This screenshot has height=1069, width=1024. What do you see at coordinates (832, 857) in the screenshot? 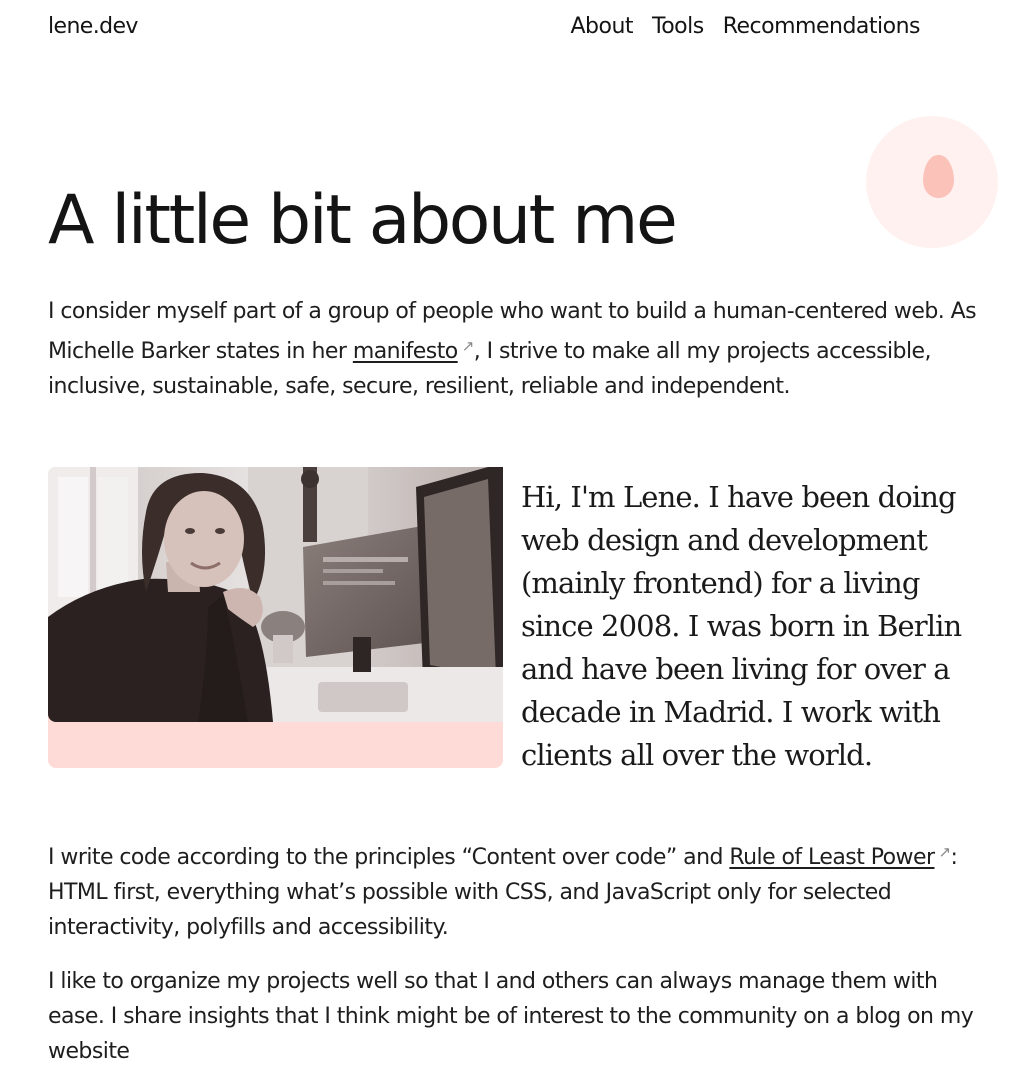
I see `rule-of-least-power-link: Rule of Least Power` at bounding box center [832, 857].